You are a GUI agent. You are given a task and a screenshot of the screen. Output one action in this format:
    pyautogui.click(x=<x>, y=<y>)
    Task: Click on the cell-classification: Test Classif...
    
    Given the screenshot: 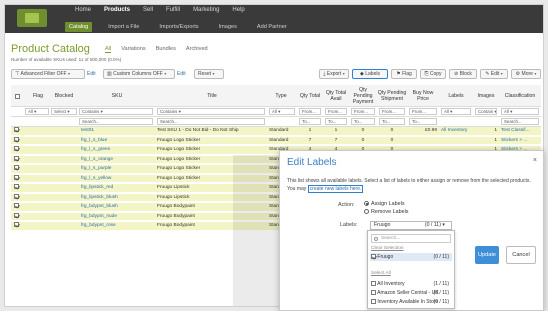 What is the action you would take?
    pyautogui.click(x=521, y=131)
    